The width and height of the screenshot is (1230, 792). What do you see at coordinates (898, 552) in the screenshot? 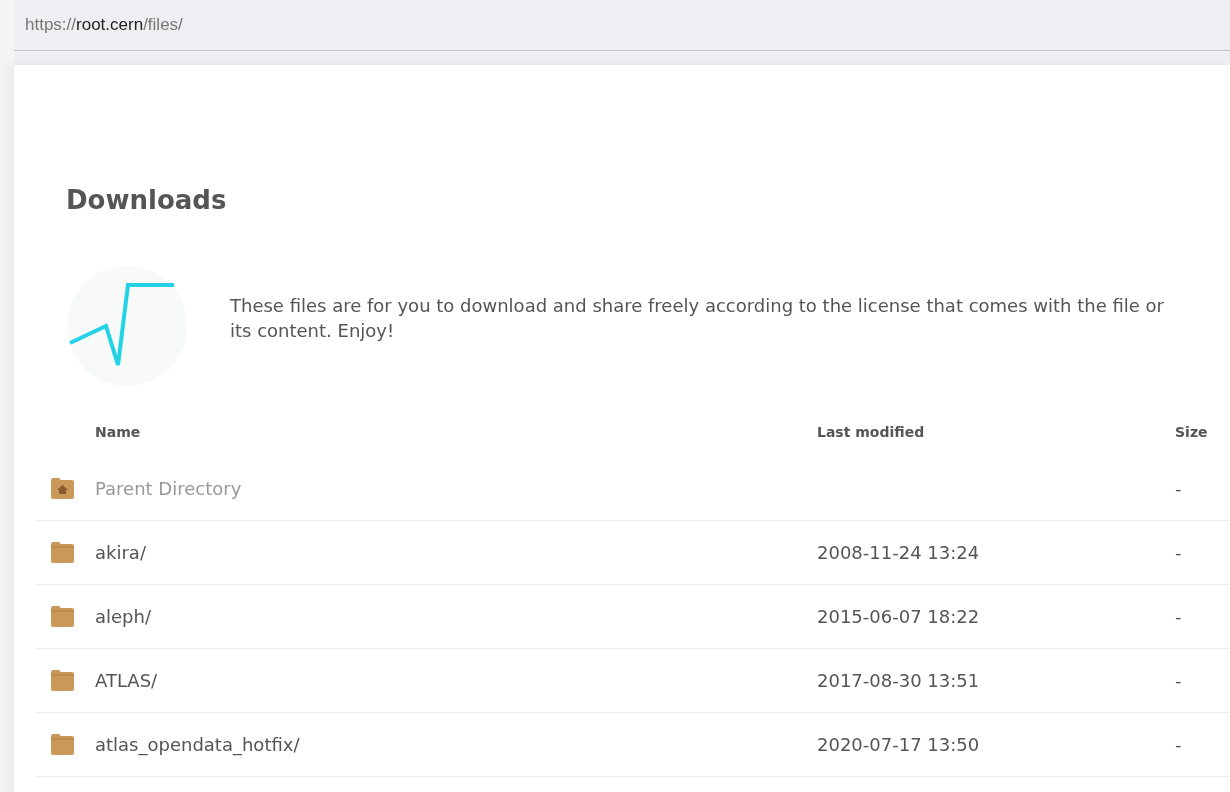
I see `modified-date: 2008-11-24 13:24` at bounding box center [898, 552].